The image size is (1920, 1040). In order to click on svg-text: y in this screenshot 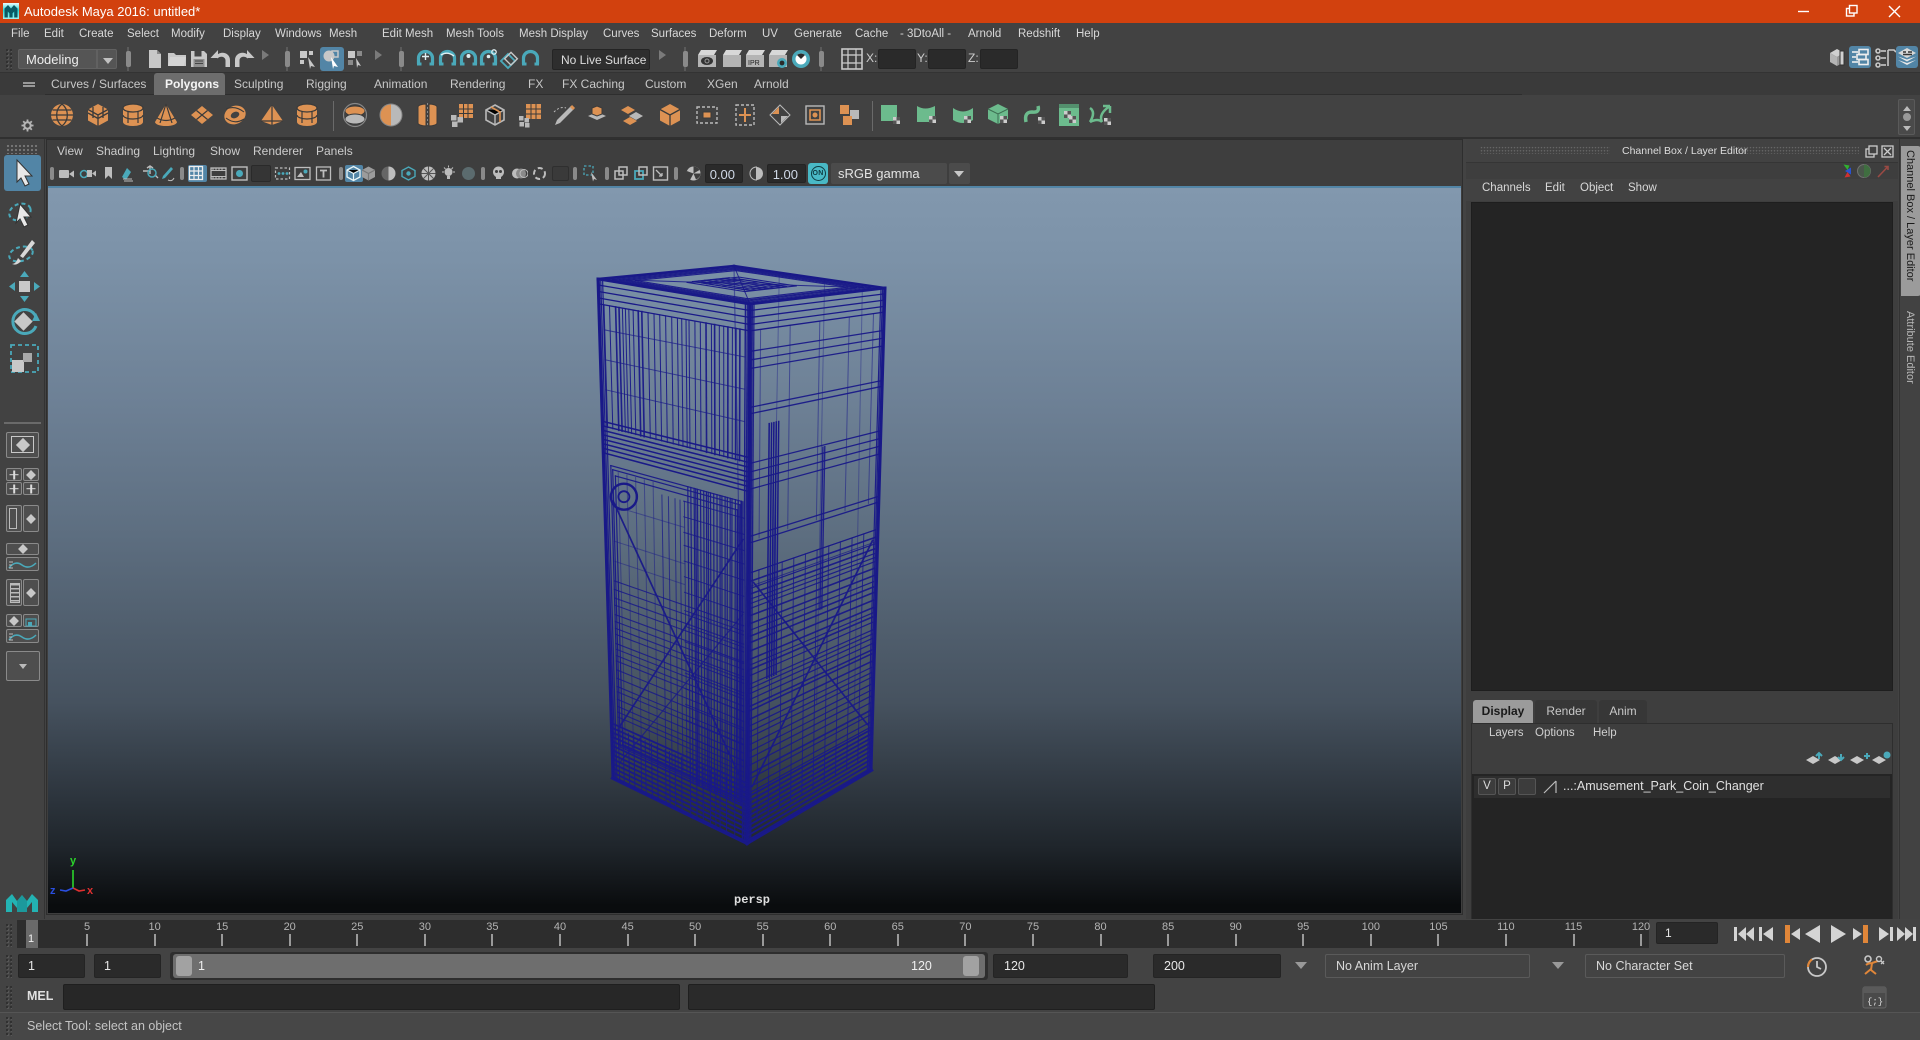, I will do `click(73, 861)`.